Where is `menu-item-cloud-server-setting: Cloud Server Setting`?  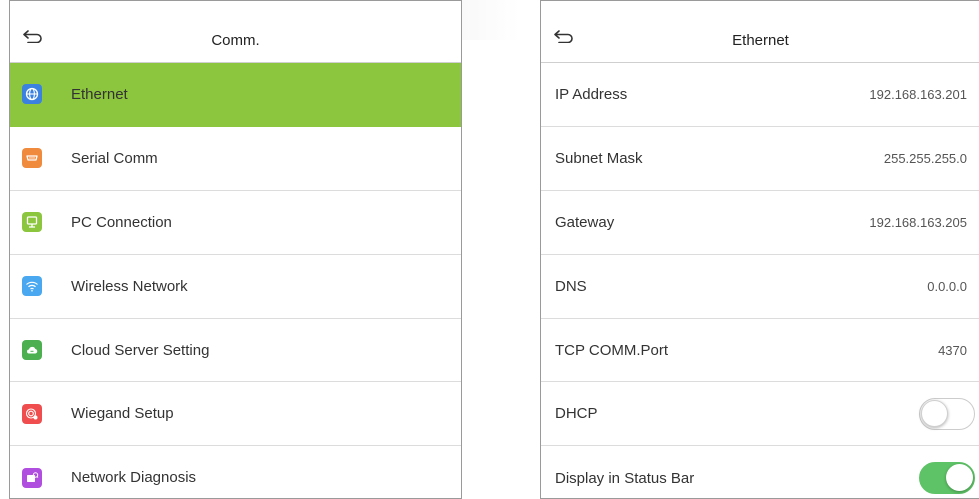
menu-item-cloud-server-setting: Cloud Server Setting is located at coordinates (235, 351).